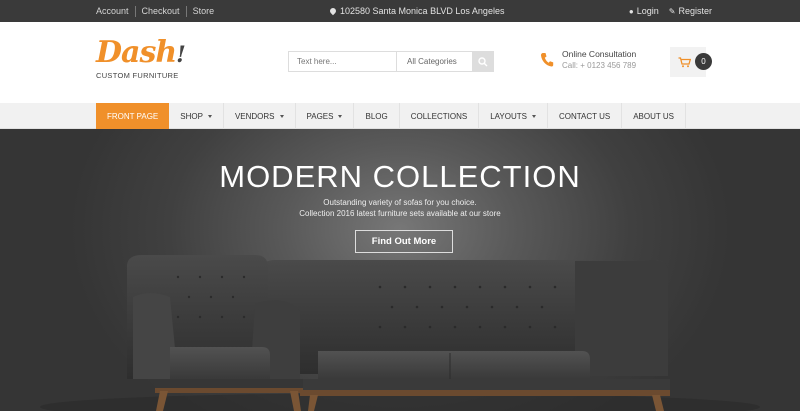 This screenshot has width=800, height=411. I want to click on nav-label: SHOP, so click(191, 116).